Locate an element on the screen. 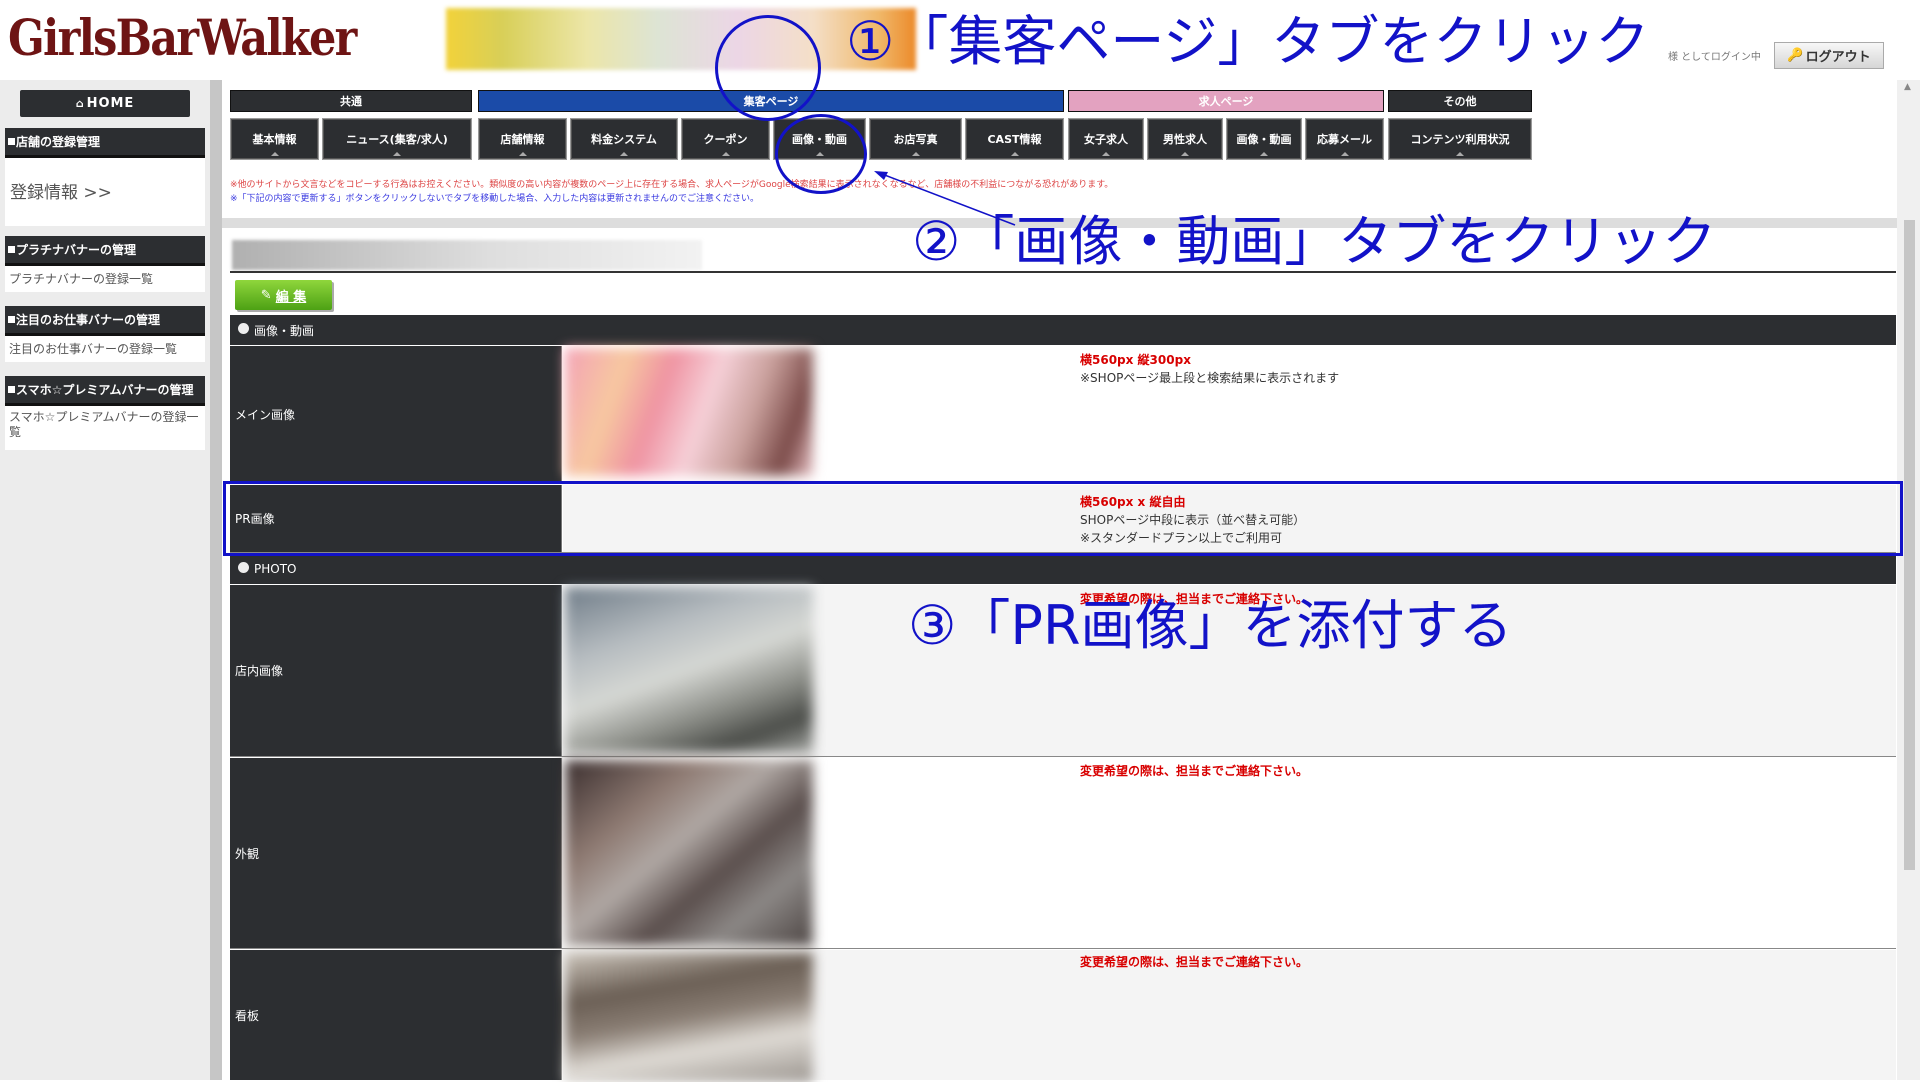 This screenshot has width=1920, height=1082. sidebar-link-premium: スマホ☆プレミアムバナーの登録一覧 is located at coordinates (105, 428).